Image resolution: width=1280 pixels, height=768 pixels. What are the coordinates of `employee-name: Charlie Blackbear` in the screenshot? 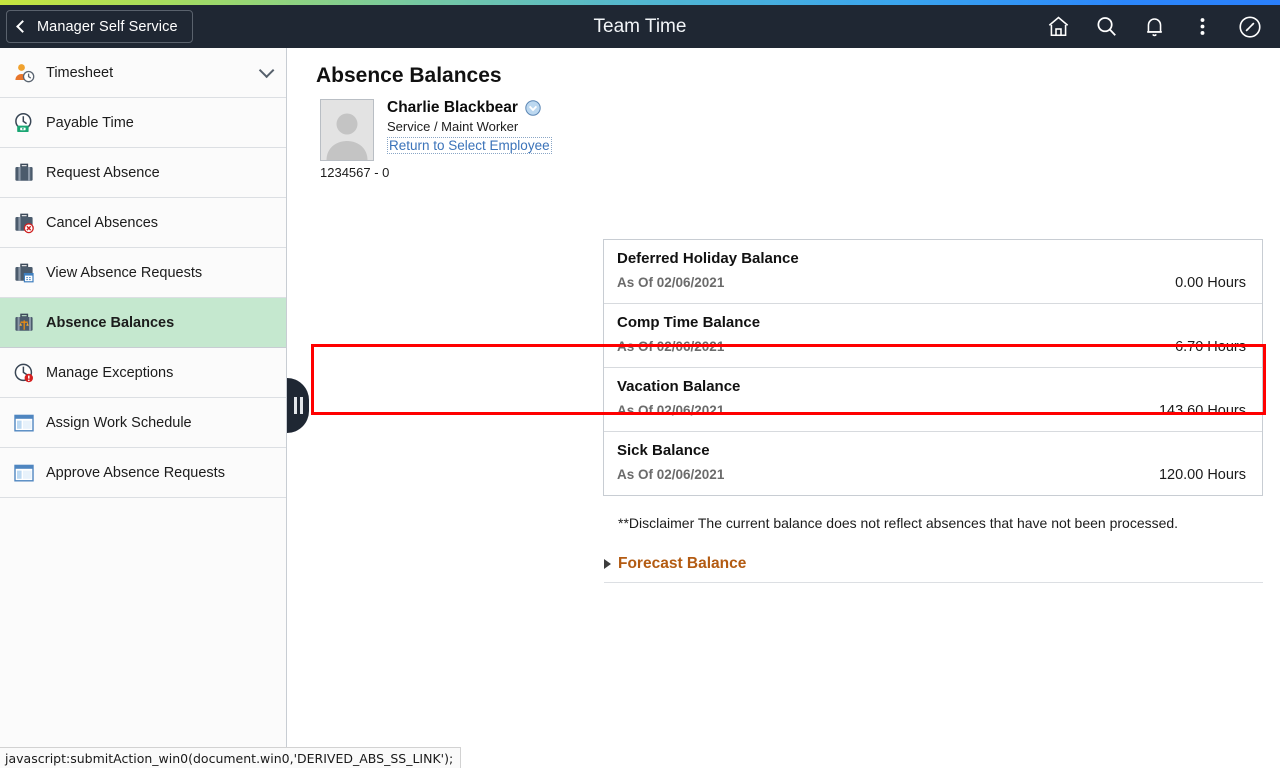 It's located at (452, 107).